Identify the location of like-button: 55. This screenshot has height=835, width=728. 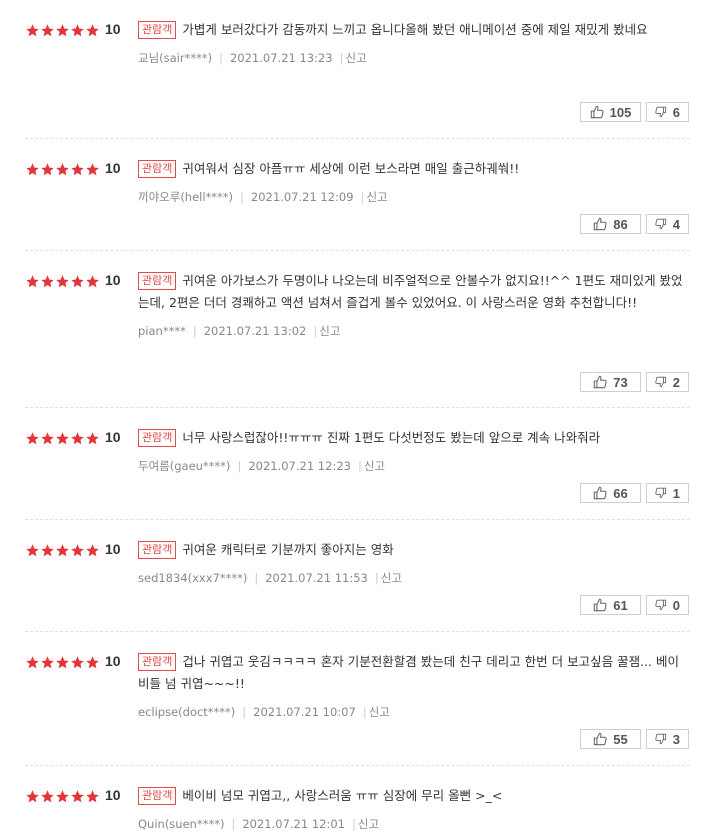
(610, 739).